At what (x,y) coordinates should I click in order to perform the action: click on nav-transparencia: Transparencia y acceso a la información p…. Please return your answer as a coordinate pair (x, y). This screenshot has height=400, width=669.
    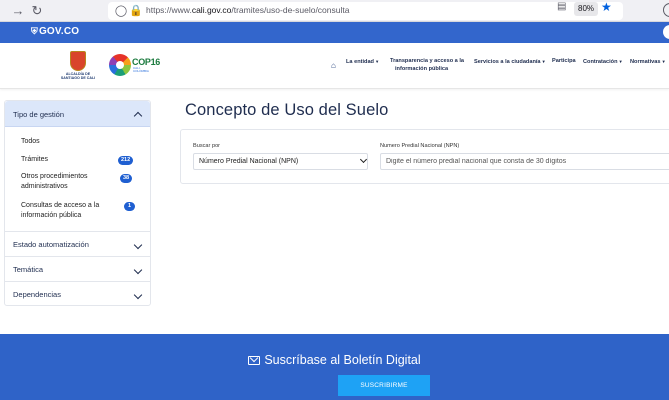
    Looking at the image, I should click on (427, 65).